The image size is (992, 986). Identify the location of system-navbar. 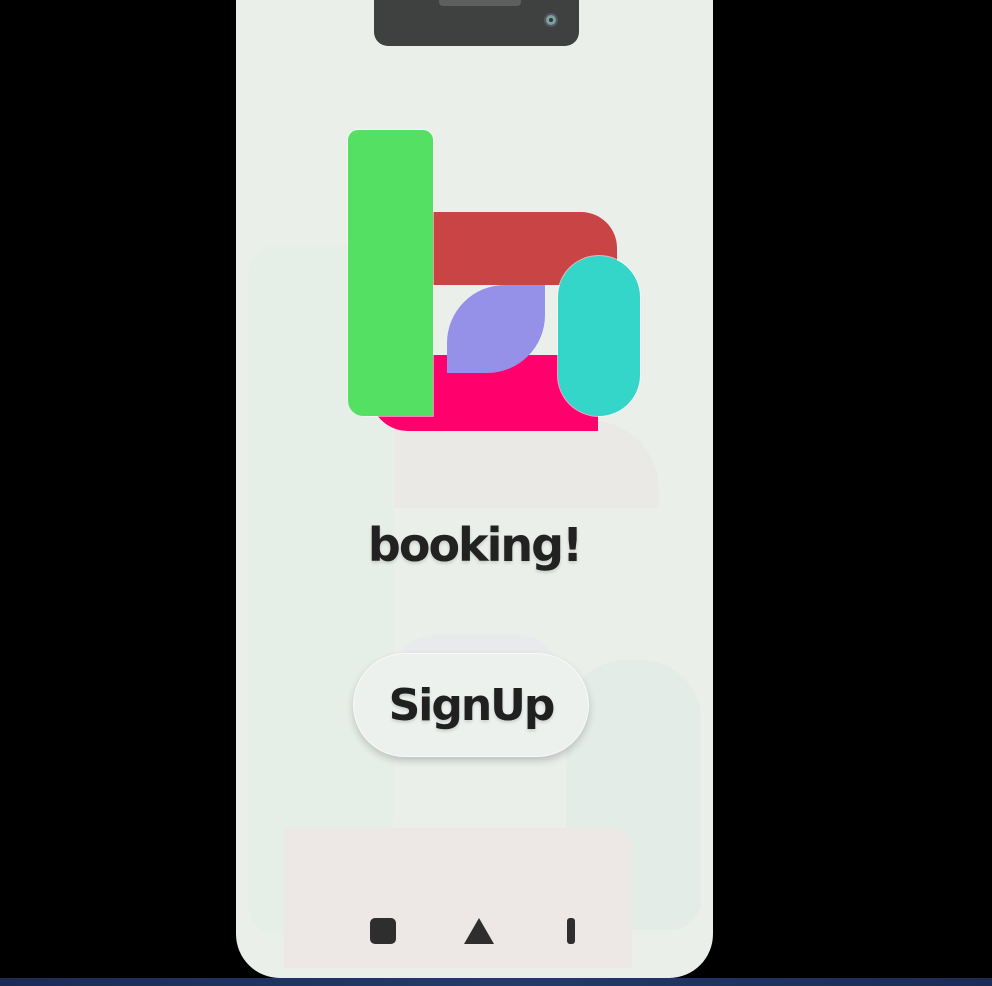
(474, 932).